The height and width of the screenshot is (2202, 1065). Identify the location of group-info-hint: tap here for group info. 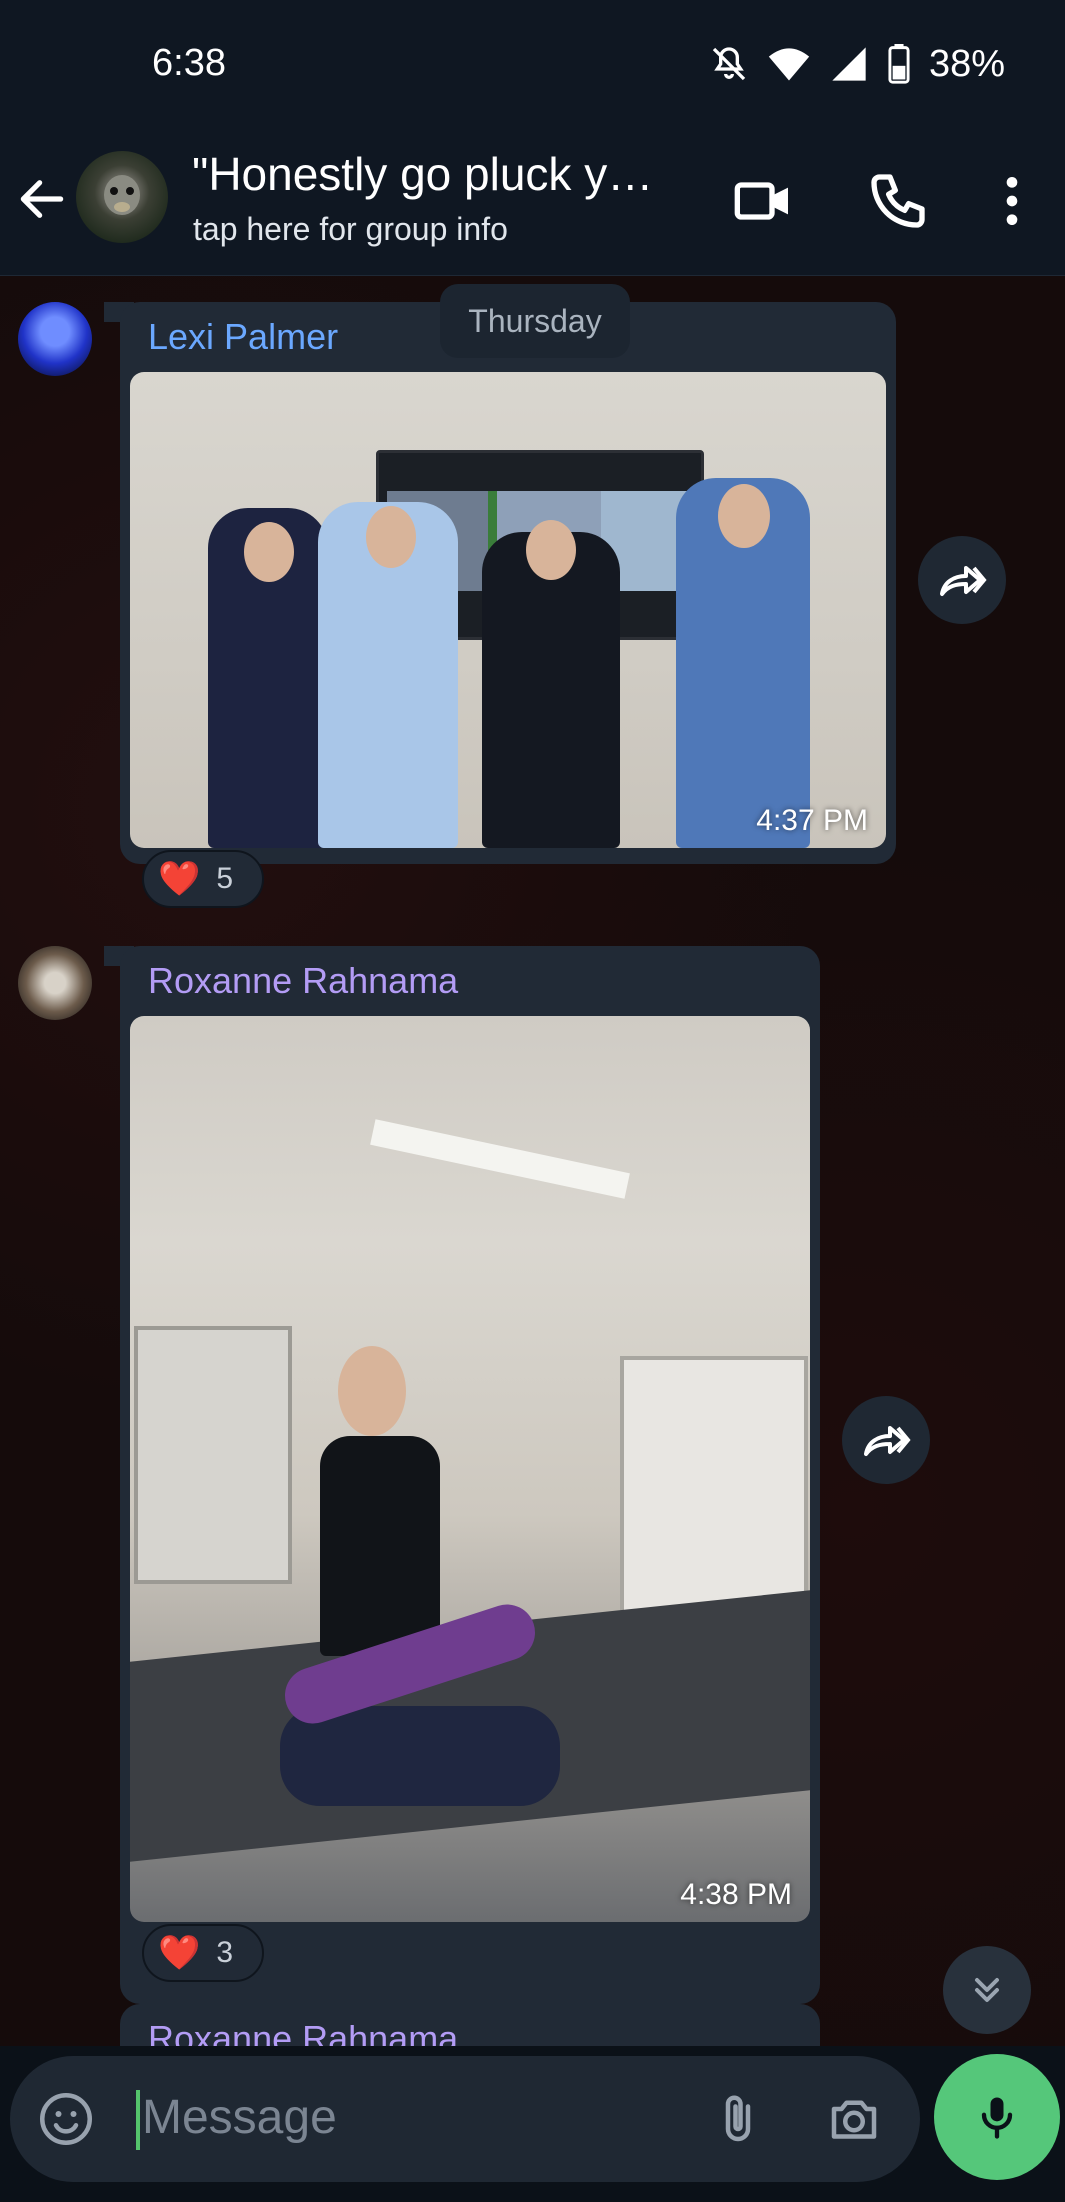
(350, 229).